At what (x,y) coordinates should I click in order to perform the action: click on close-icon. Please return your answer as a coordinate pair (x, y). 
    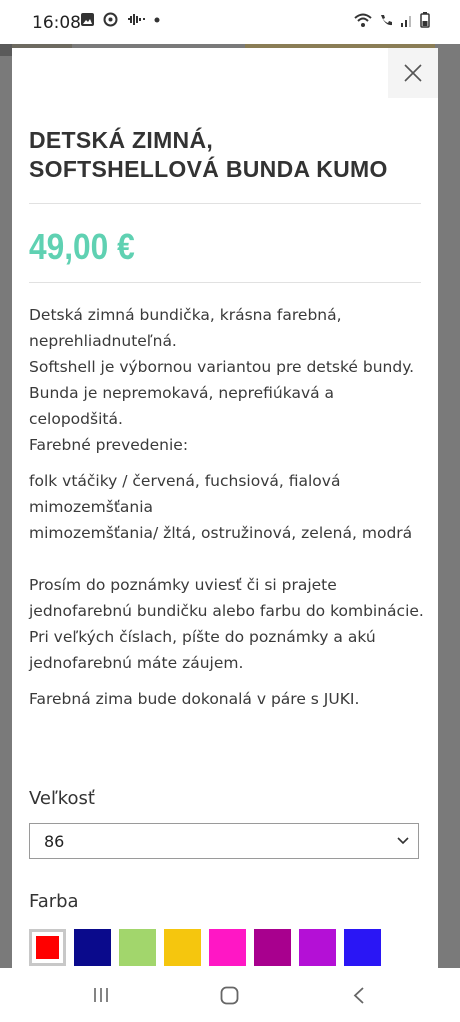
    Looking at the image, I should click on (413, 73).